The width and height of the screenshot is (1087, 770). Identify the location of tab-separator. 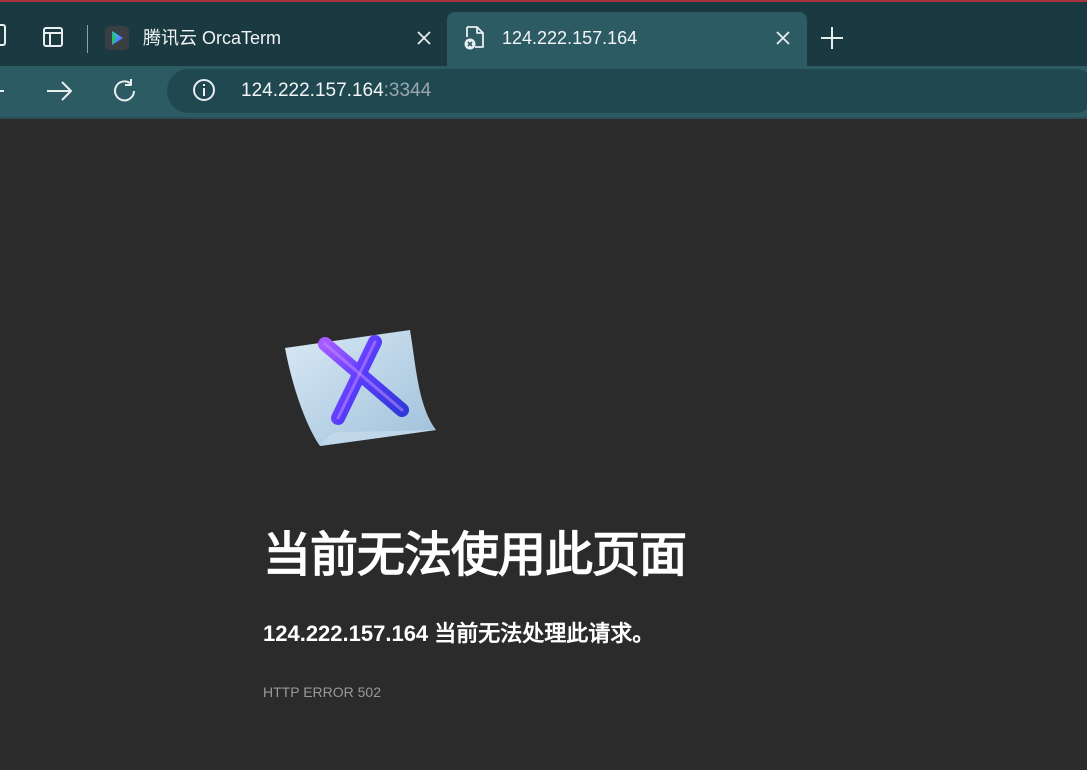
(87, 39).